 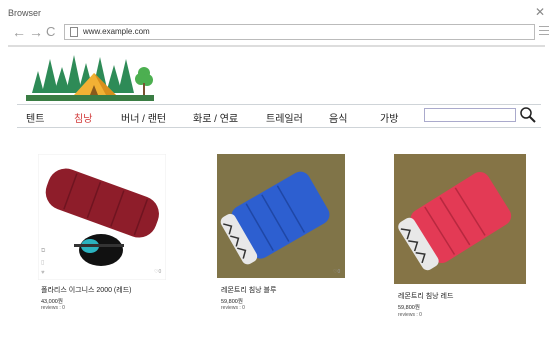 I want to click on product-card: 레몬트리 침낭 레드 59,800원 reviews : 0, so click(x=460, y=239).